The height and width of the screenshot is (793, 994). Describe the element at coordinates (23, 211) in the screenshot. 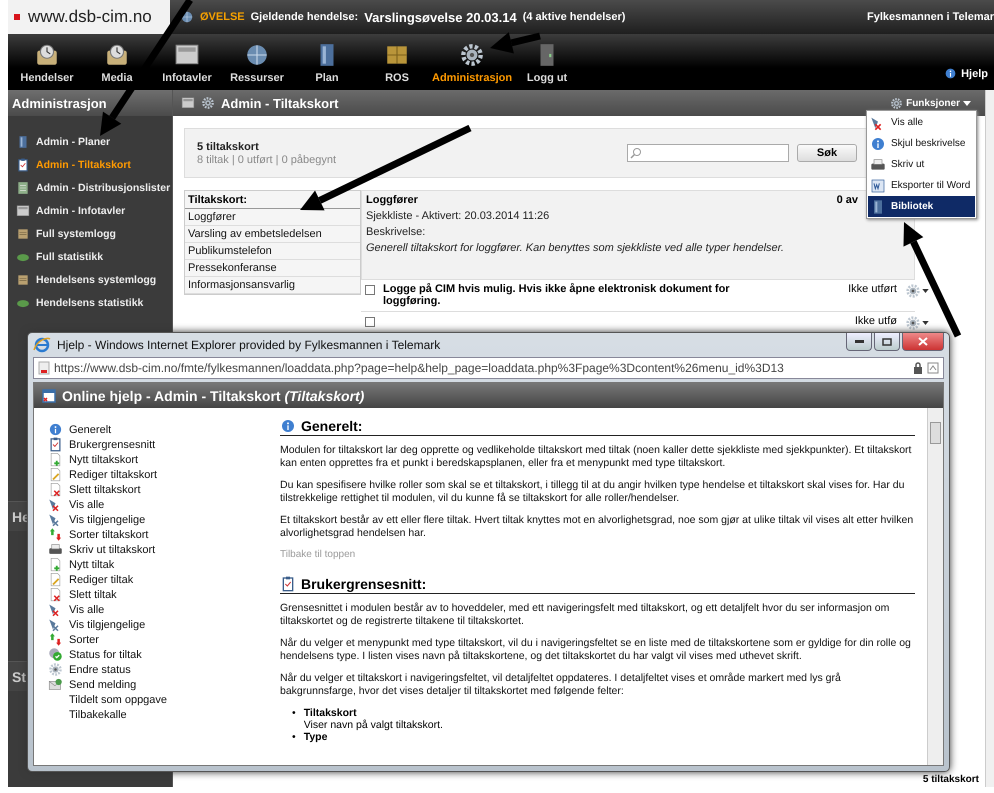

I see `board-icon` at that location.